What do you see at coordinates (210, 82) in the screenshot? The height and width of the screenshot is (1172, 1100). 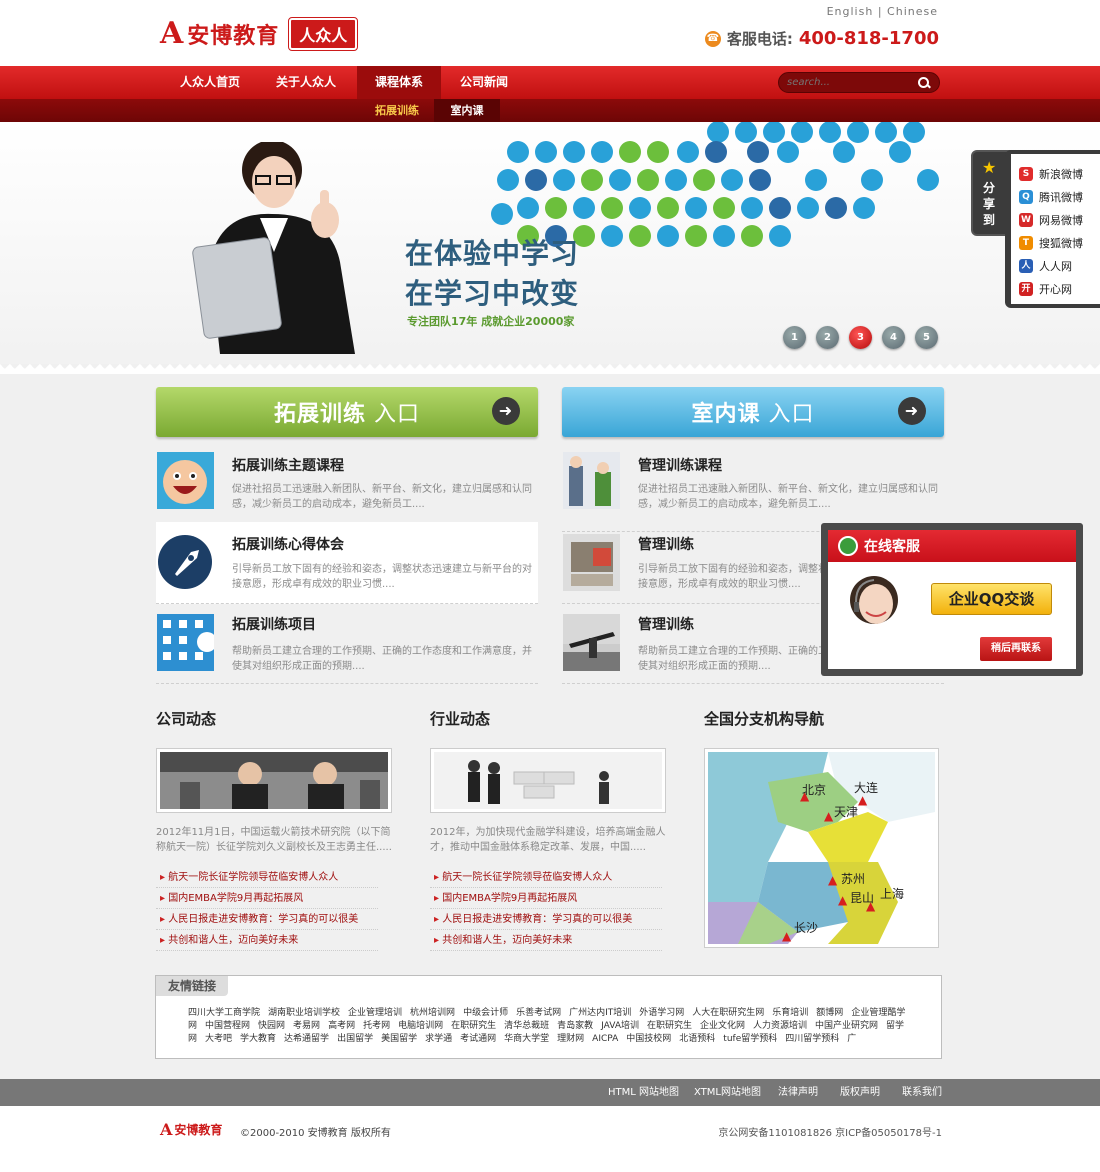 I see `nav-item-home: 人众人首页` at bounding box center [210, 82].